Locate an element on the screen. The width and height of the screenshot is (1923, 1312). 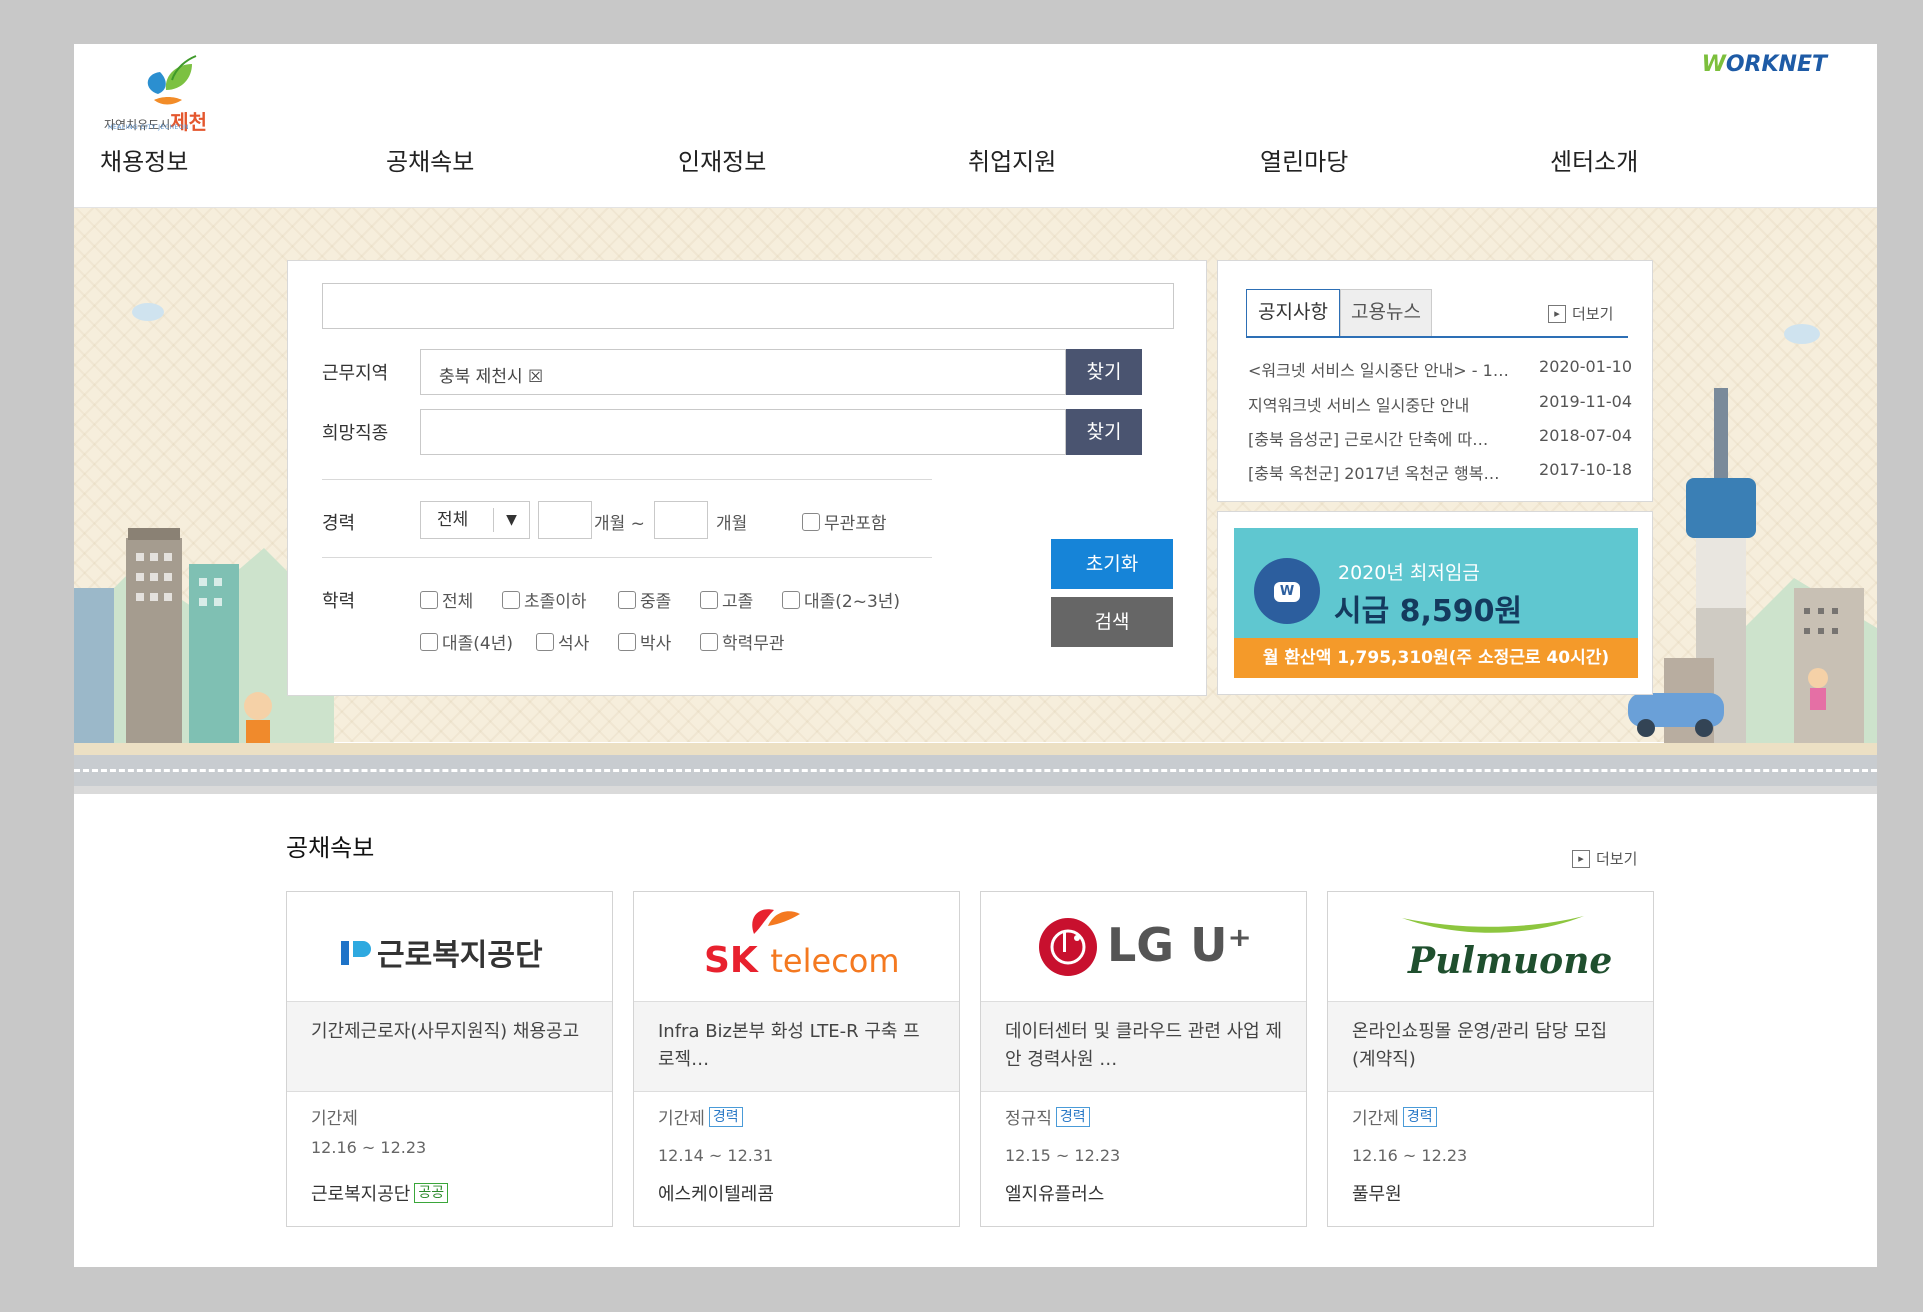
wage-title: 2020년 최저임금 is located at coordinates (1409, 573).